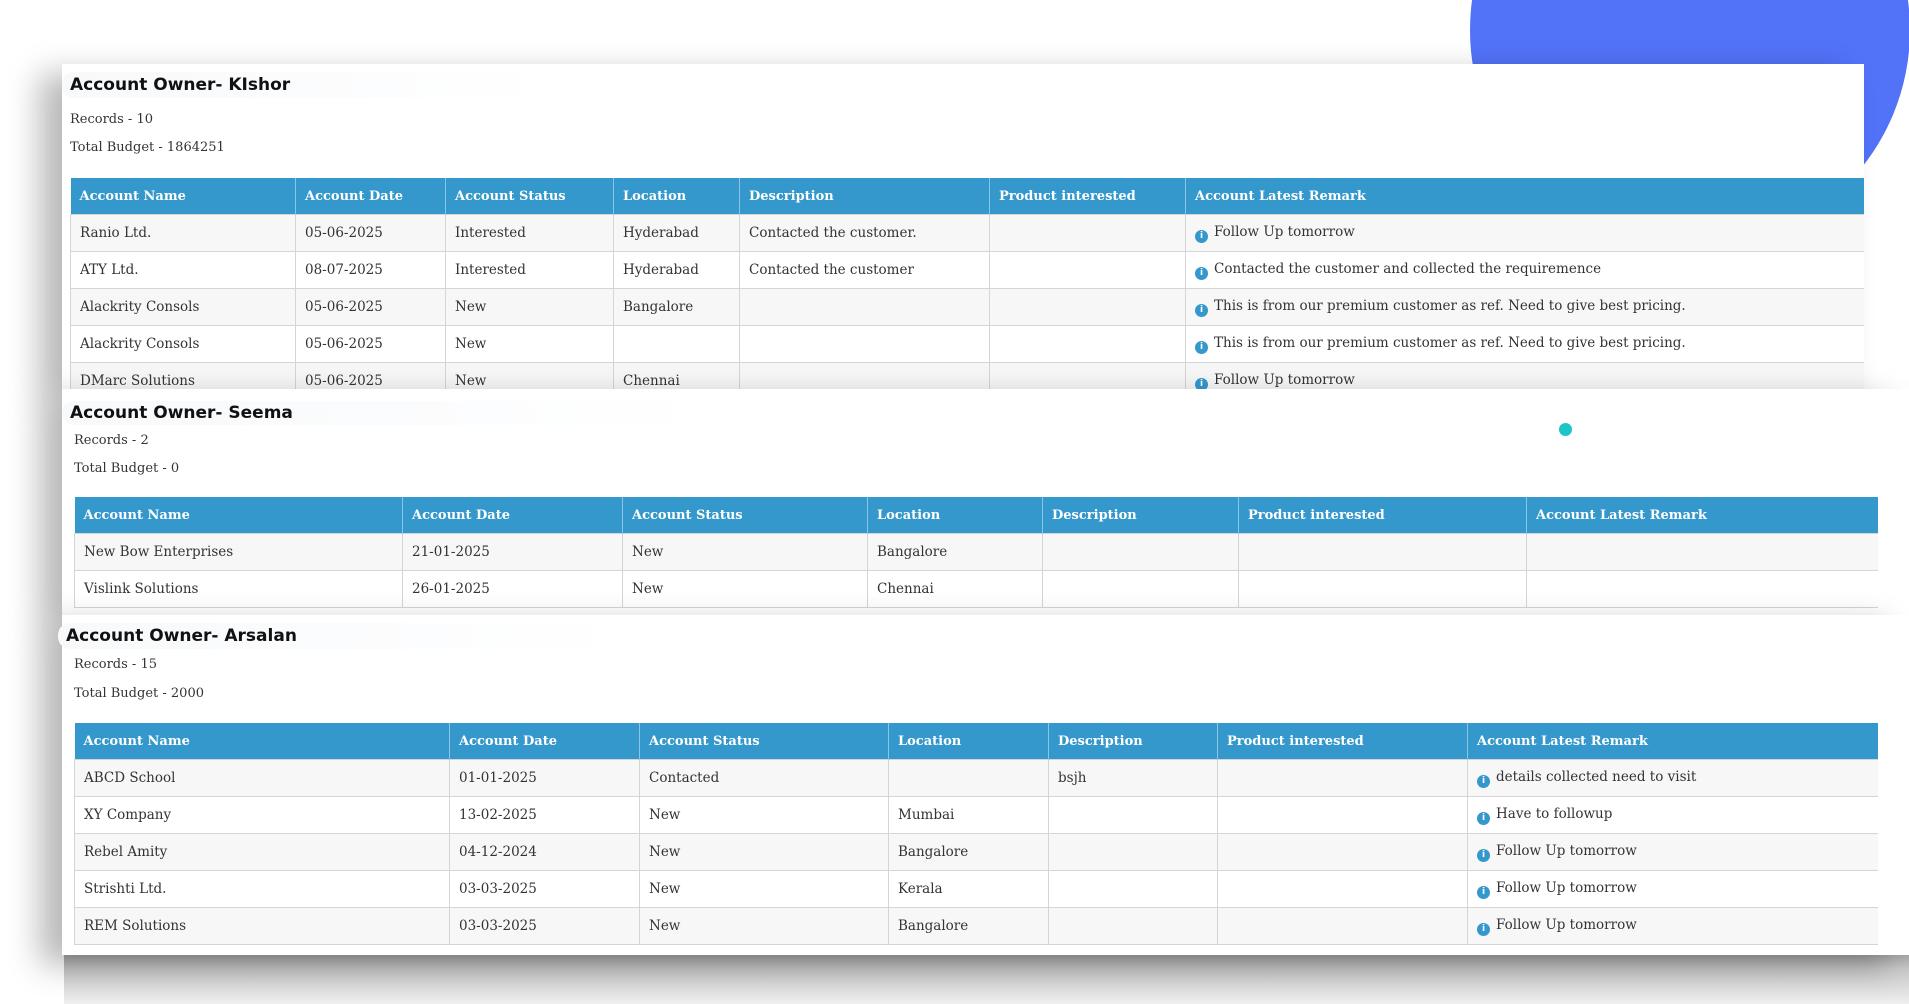  What do you see at coordinates (370, 233) in the screenshot?
I see `table-cell: 05-06-2025` at bounding box center [370, 233].